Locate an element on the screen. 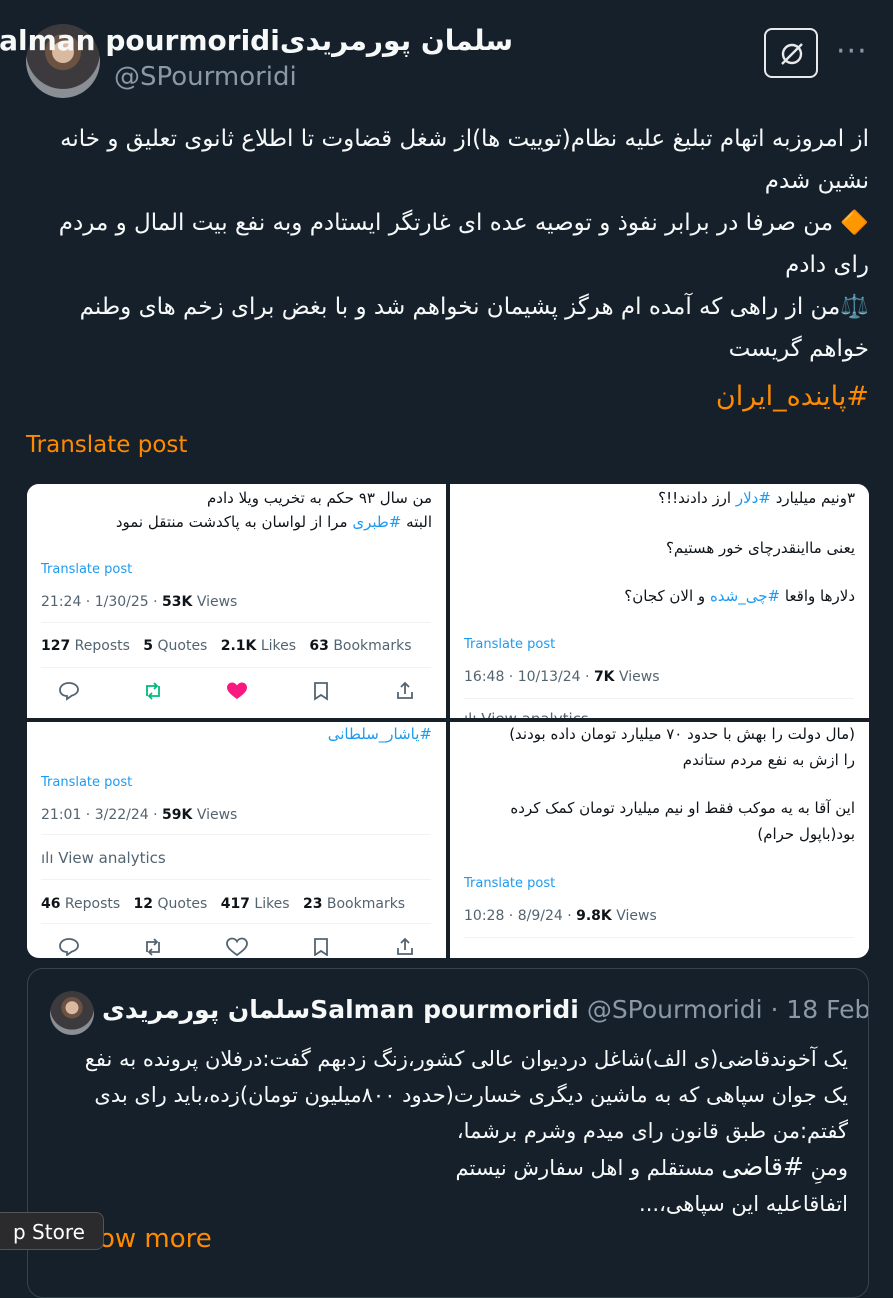 The height and width of the screenshot is (1298, 893). tweet-hashtag: #چی_شده is located at coordinates (745, 596).